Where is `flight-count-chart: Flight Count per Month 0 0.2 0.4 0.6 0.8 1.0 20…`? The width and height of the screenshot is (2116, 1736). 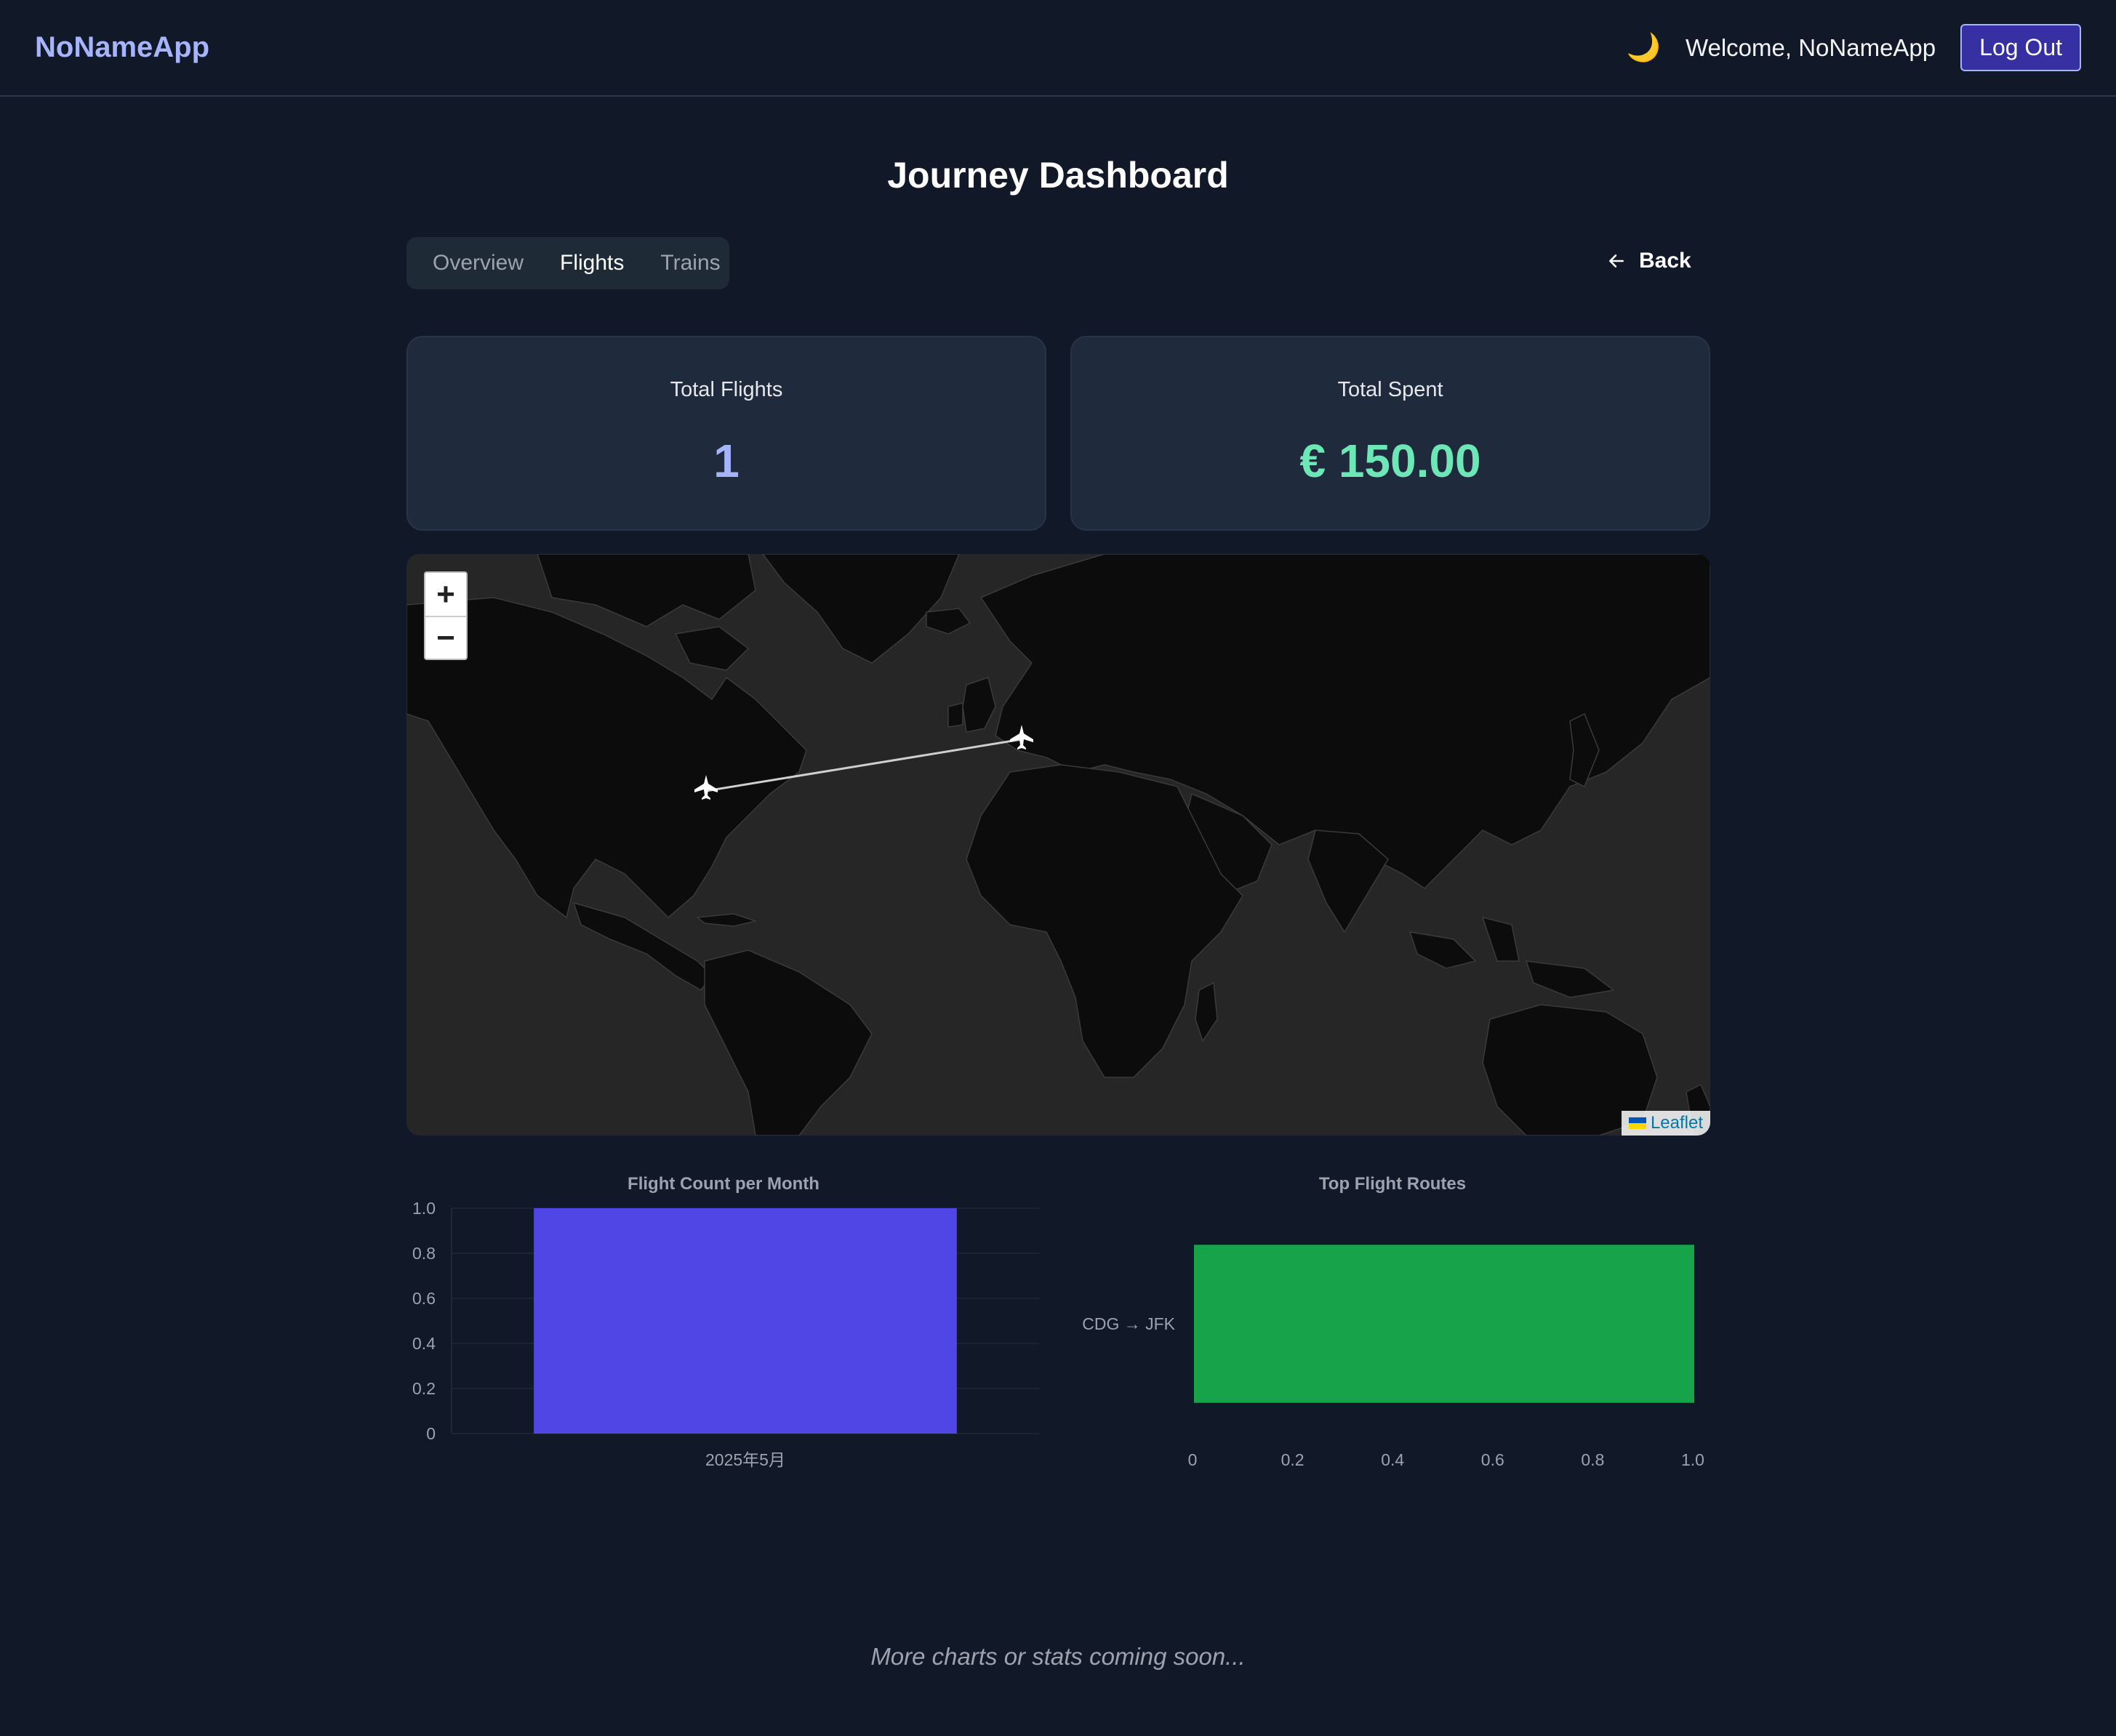
flight-count-chart: Flight Count per Month 0 0.2 0.4 0.6 0.8 1.0 20… is located at coordinates (725, 1321).